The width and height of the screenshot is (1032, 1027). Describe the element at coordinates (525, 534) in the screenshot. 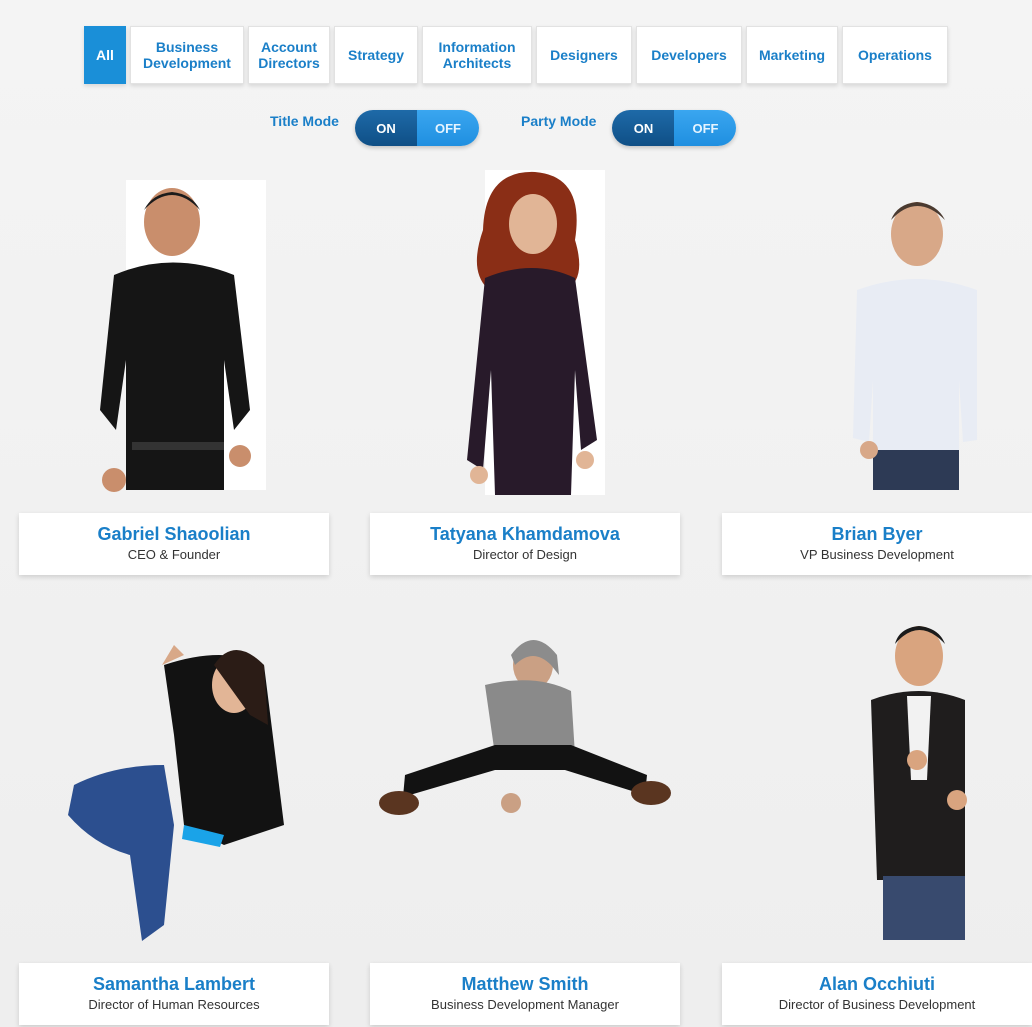

I see `member-name: Tatyana Khamdamova` at that location.